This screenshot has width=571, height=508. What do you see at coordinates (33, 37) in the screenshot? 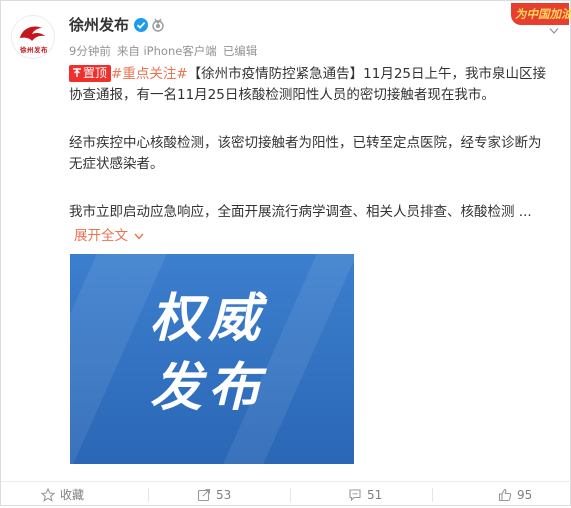
I see `avatar: 徐州发布` at bounding box center [33, 37].